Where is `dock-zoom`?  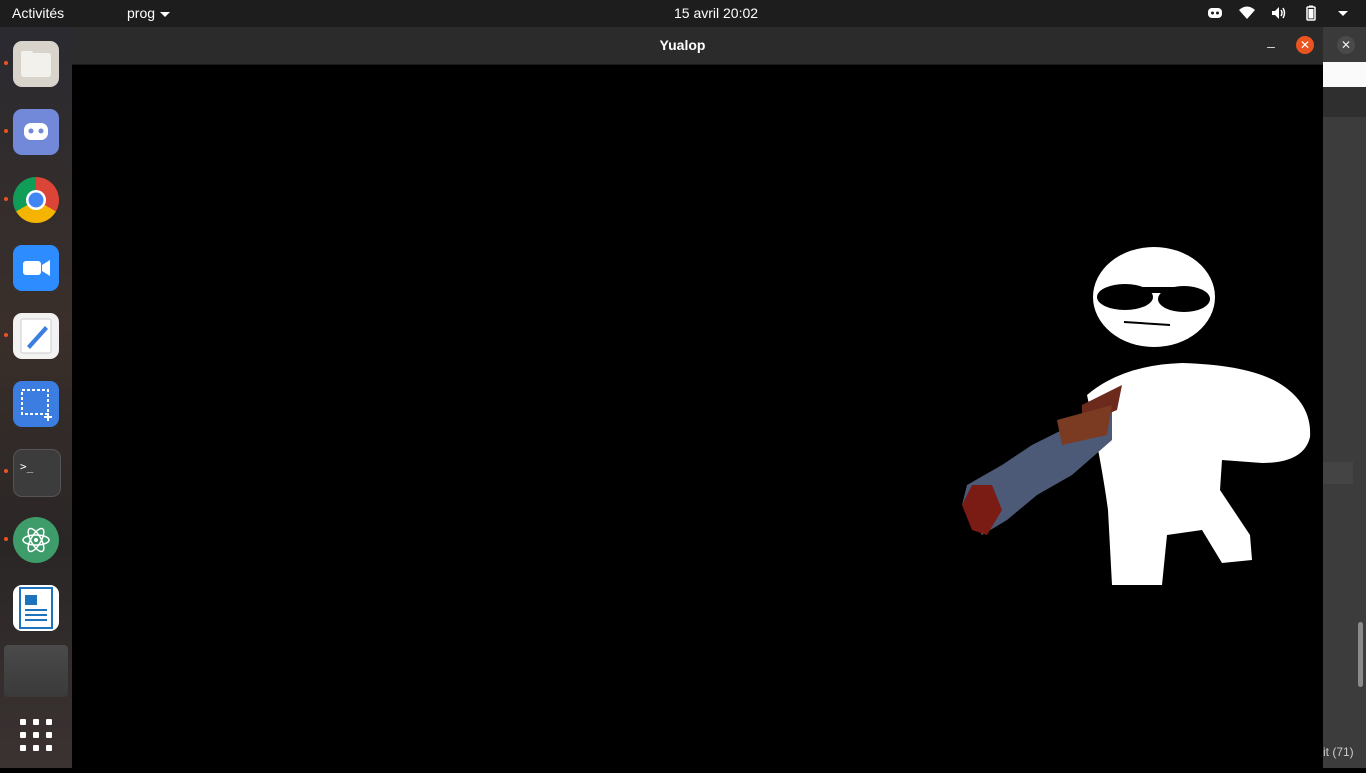
dock-zoom is located at coordinates (36, 268).